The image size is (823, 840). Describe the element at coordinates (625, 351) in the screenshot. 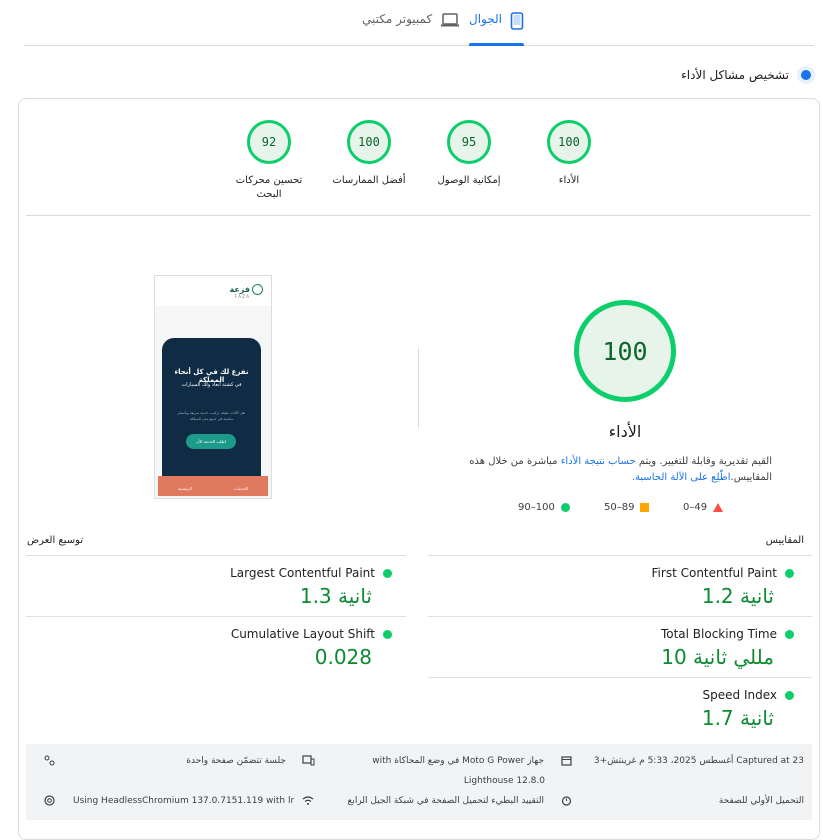

I see `performance-score-gauge: 100` at that location.